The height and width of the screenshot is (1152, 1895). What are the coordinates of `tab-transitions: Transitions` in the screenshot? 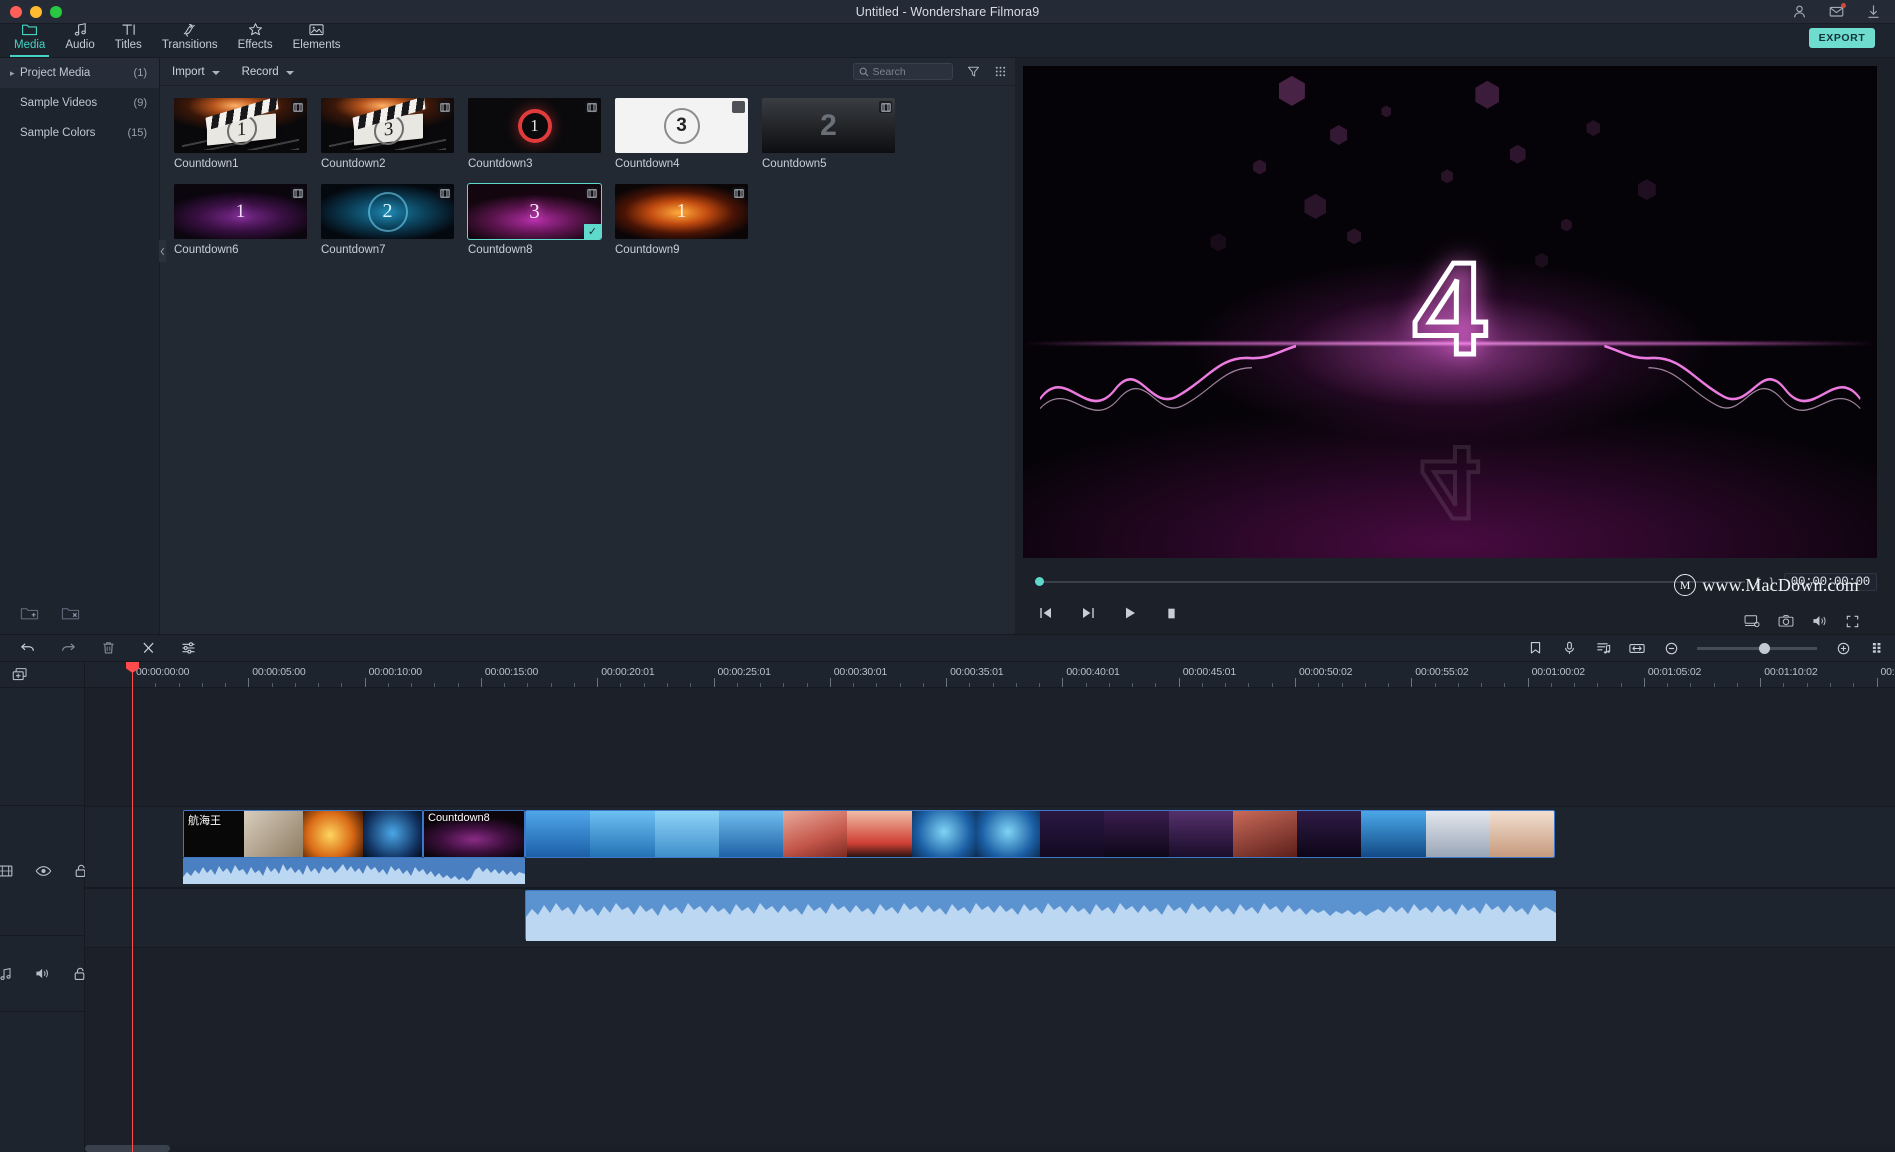 It's located at (190, 40).